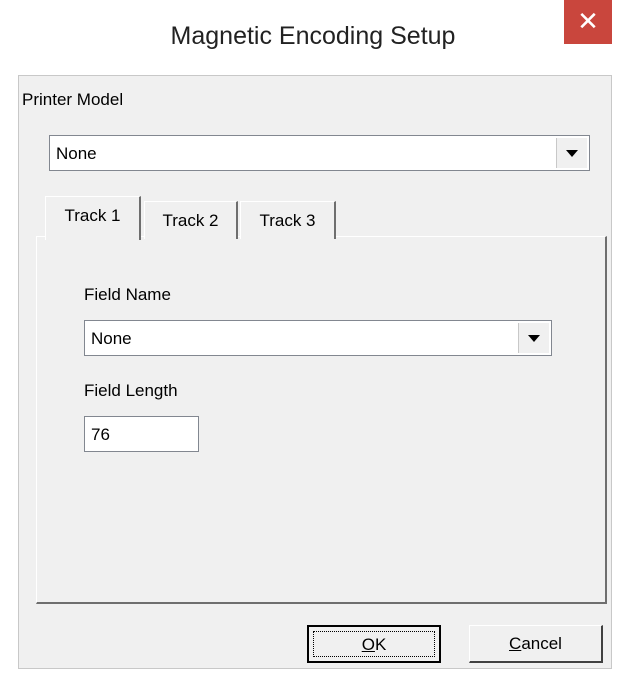 The height and width of the screenshot is (684, 626). I want to click on tab-track-1: Track 1, so click(93, 218).